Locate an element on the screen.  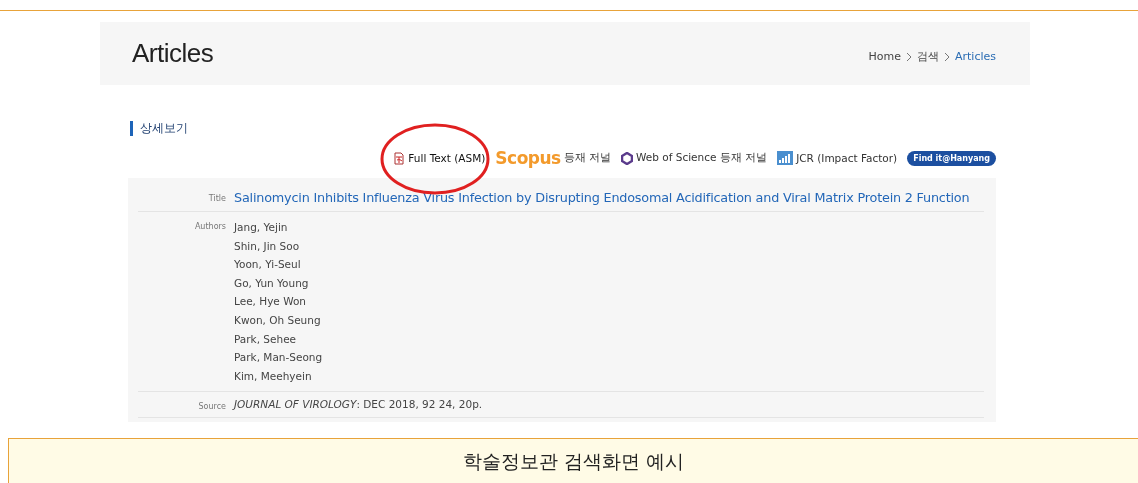
source-text: JOURNAL OF VIROLOGY: DEC 2018, 92 24, 20p. is located at coordinates (358, 405).